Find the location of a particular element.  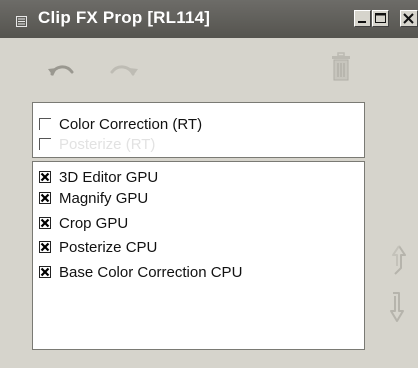

undo-icon is located at coordinates (61, 70).